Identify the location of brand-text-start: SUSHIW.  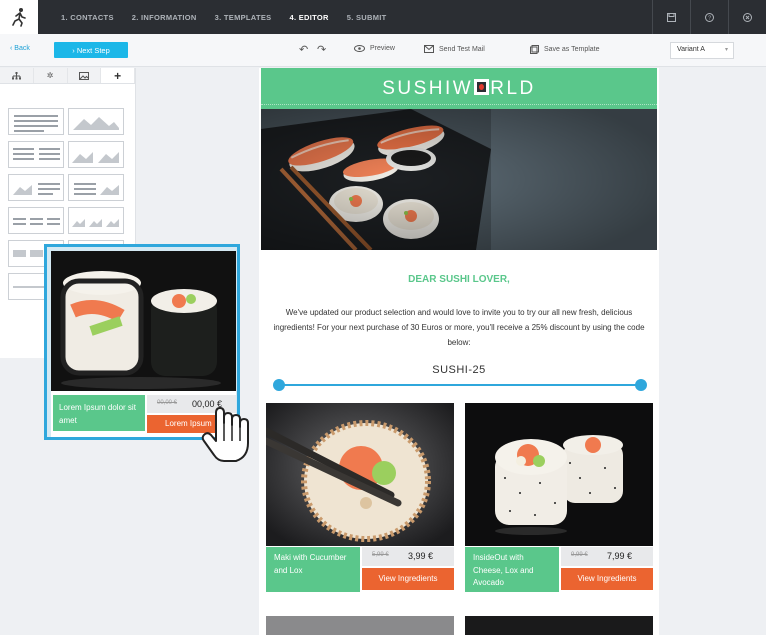
(428, 88).